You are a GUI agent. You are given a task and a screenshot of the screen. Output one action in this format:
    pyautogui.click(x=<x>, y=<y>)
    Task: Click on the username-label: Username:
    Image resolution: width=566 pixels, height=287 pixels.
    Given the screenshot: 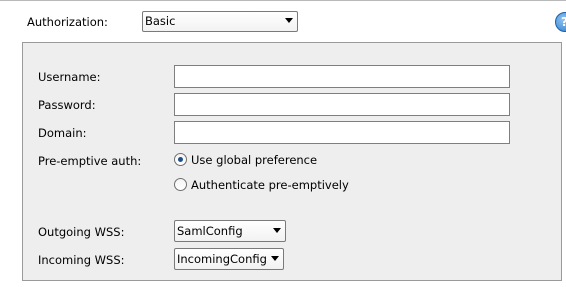 What is the action you would take?
    pyautogui.click(x=69, y=77)
    